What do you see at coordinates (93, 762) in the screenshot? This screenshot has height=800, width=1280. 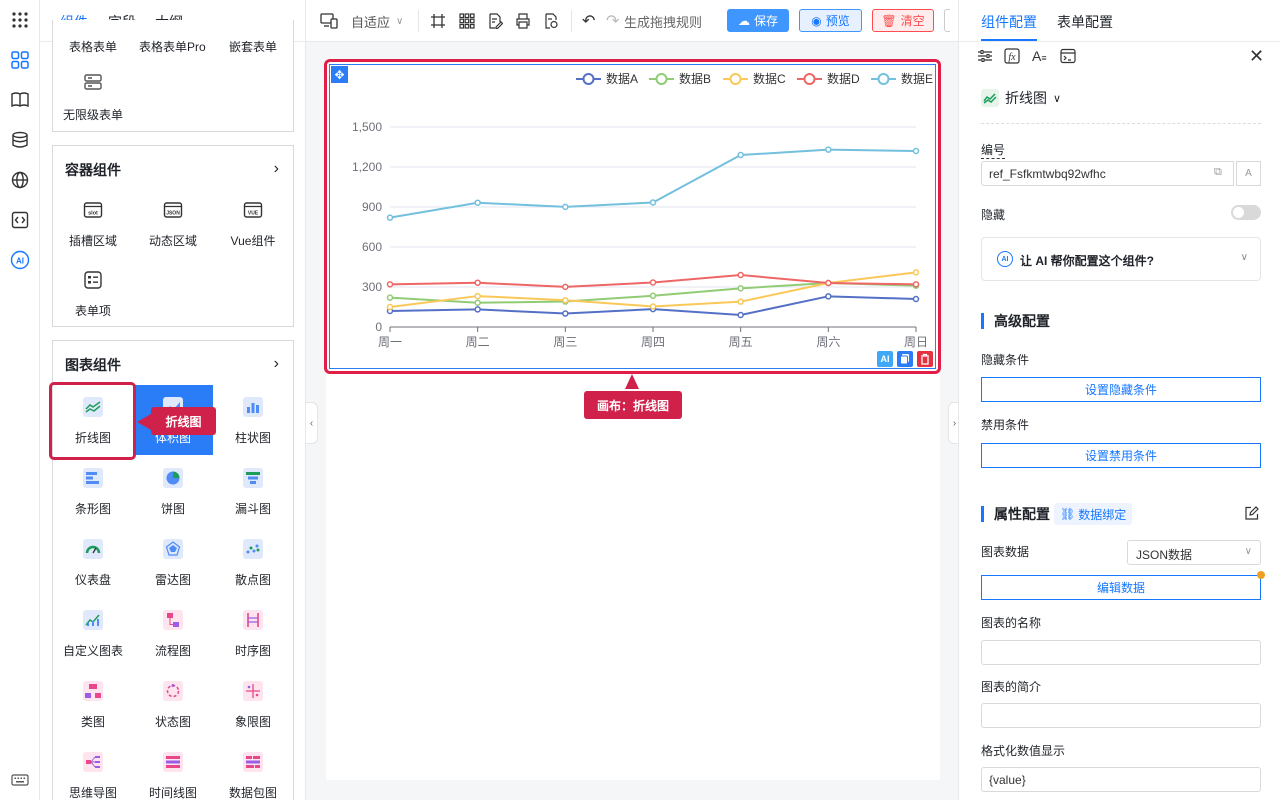 I see `mindmap-icon` at bounding box center [93, 762].